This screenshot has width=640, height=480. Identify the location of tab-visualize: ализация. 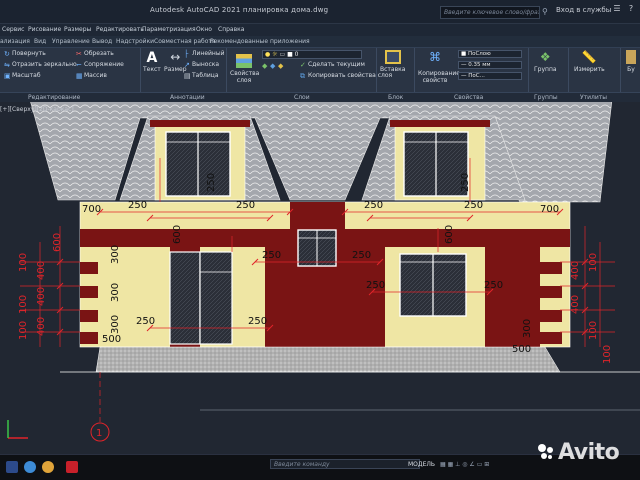
(15, 41).